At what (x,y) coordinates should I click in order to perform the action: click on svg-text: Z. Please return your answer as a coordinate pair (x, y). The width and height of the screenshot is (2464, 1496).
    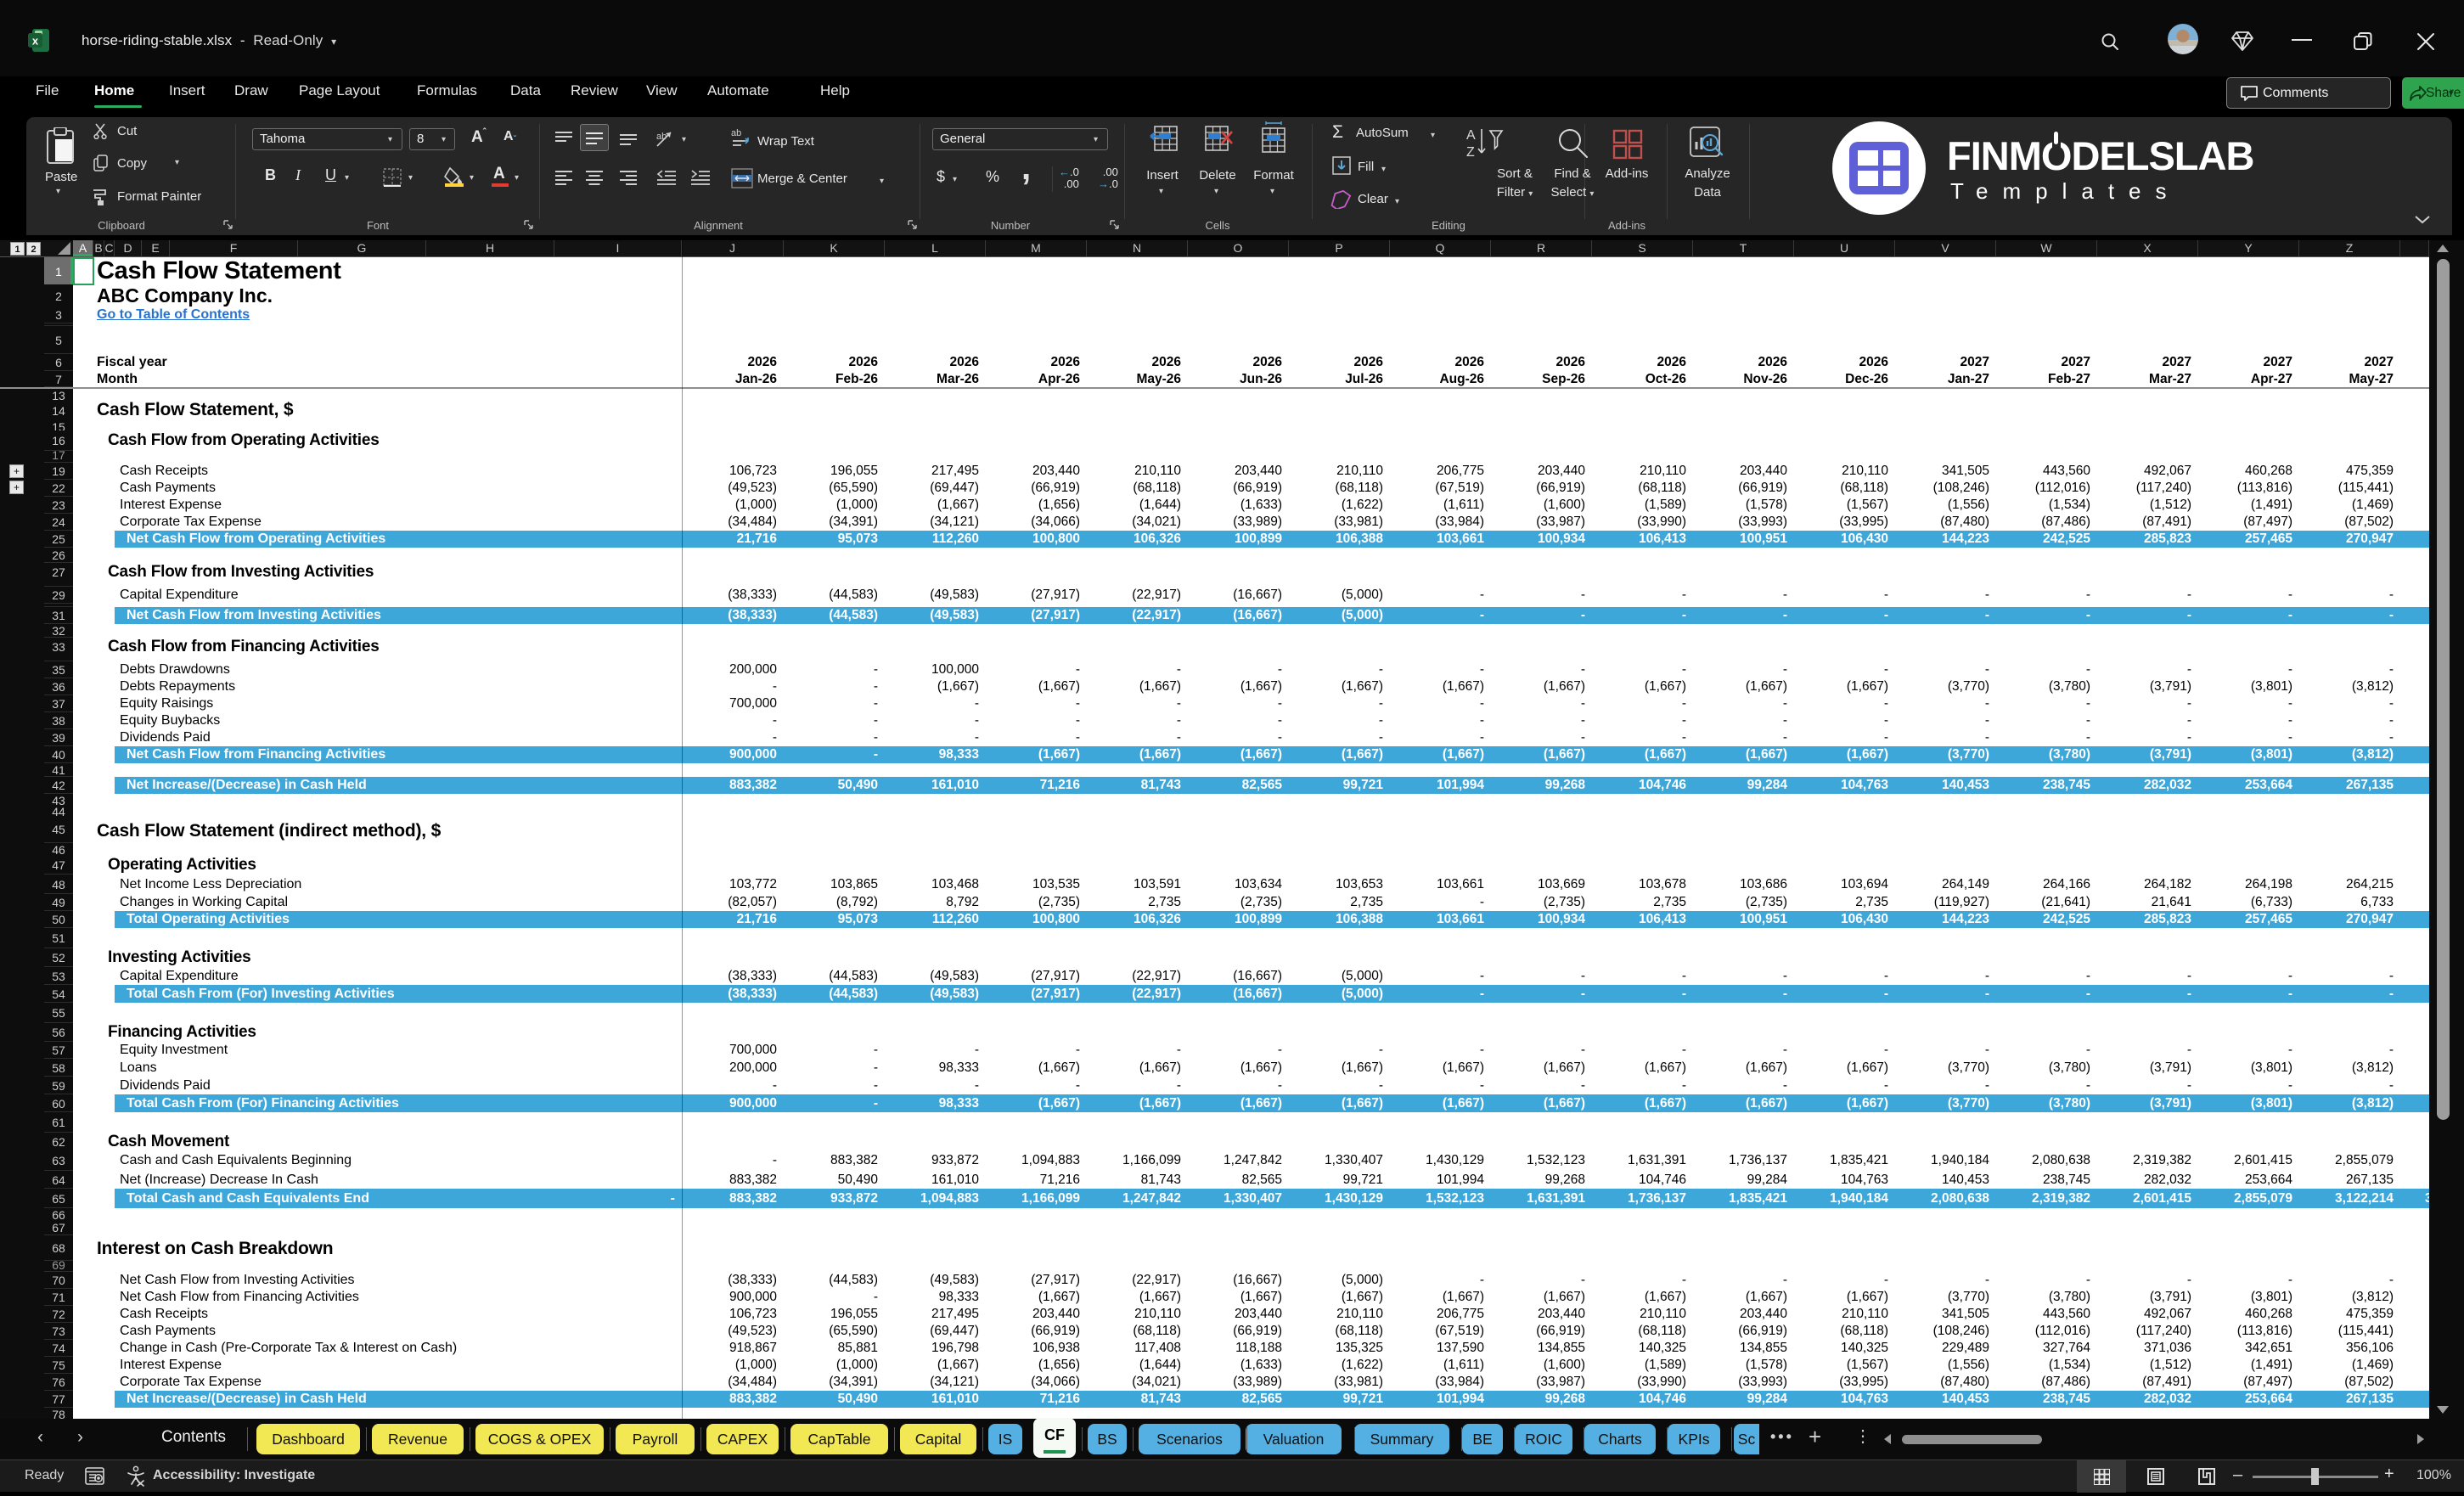
    Looking at the image, I should click on (1470, 152).